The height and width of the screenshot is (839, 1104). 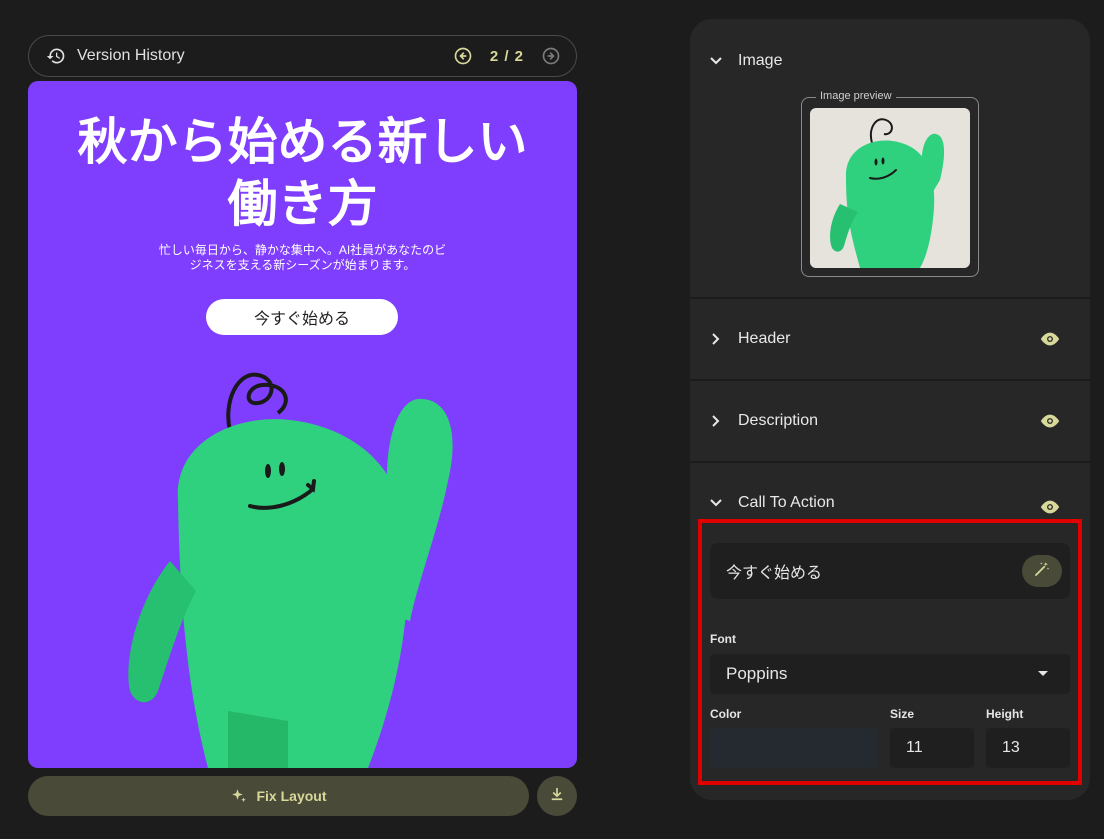 I want to click on color-label: Color, so click(x=726, y=714).